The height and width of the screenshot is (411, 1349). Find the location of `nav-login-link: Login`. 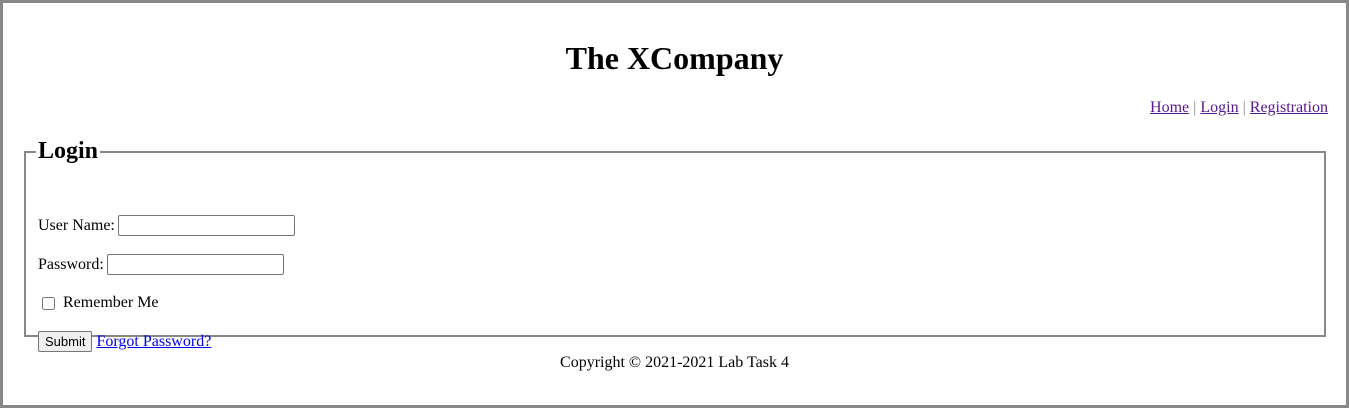

nav-login-link: Login is located at coordinates (1219, 107).